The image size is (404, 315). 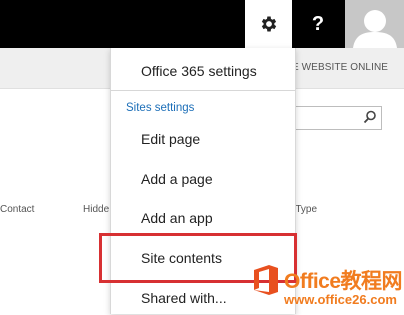 What do you see at coordinates (17, 209) in the screenshot?
I see `column-header-contact: Contact` at bounding box center [17, 209].